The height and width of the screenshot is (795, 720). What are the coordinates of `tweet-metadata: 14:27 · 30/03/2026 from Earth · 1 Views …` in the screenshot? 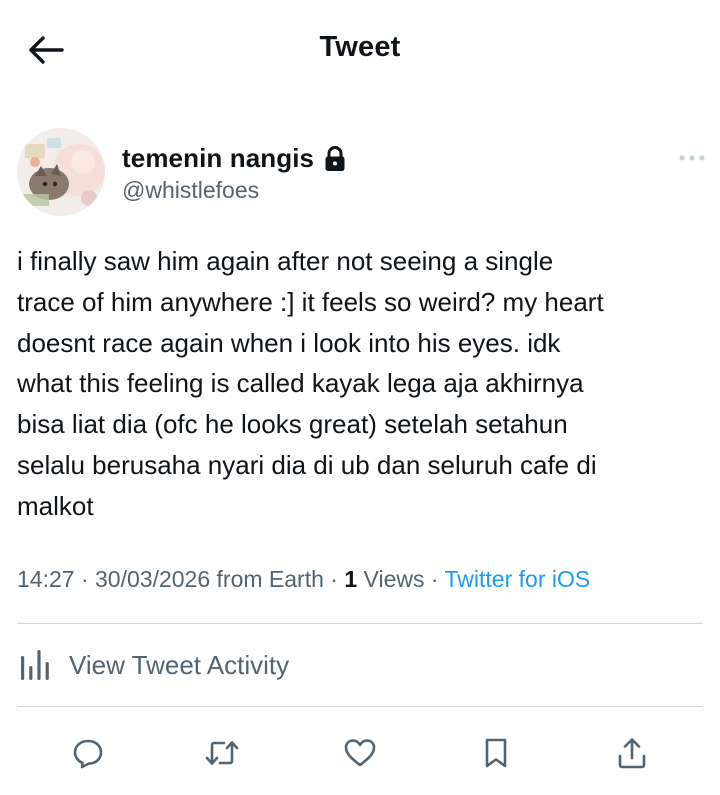 It's located at (303, 579).